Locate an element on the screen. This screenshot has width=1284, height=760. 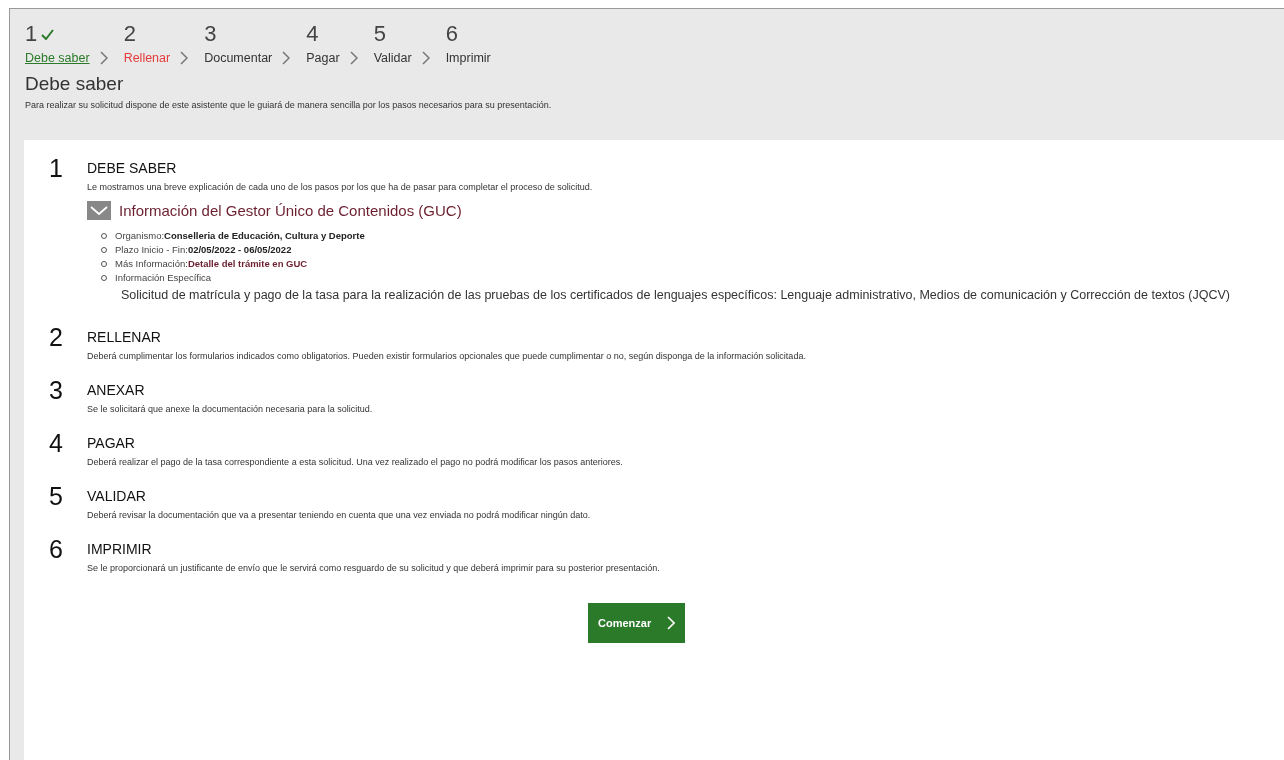
section-description: Le mostramos una breve explicación de cada uno de los pasos por los que ha de pasar para completar el proceso de solicitud. is located at coordinates (340, 187).